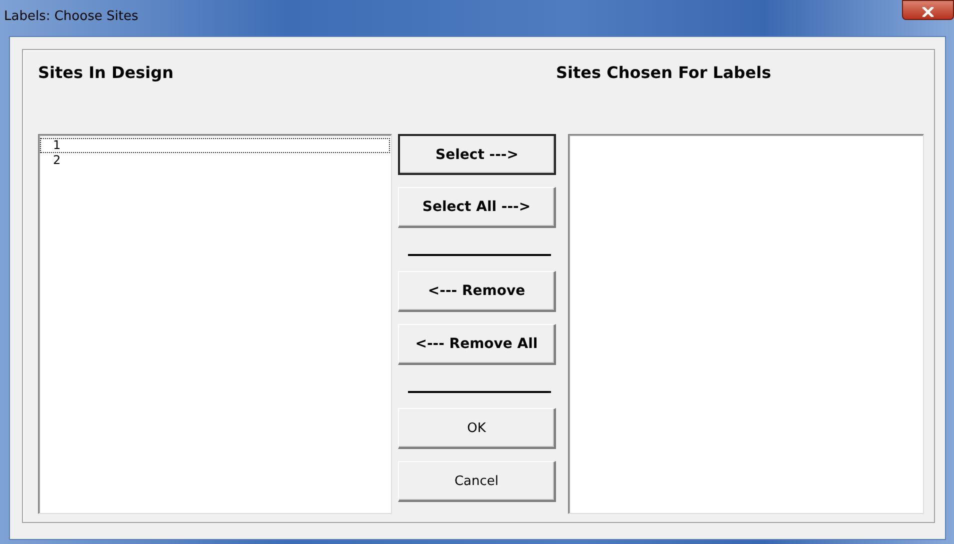  What do you see at coordinates (215, 145) in the screenshot?
I see `list-item: 1` at bounding box center [215, 145].